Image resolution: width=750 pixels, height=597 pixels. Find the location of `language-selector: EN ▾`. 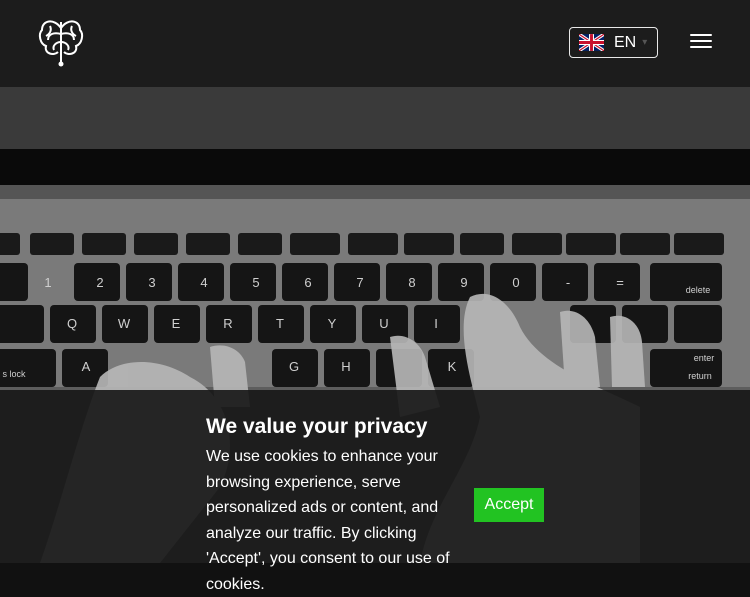

language-selector: EN ▾ is located at coordinates (613, 42).